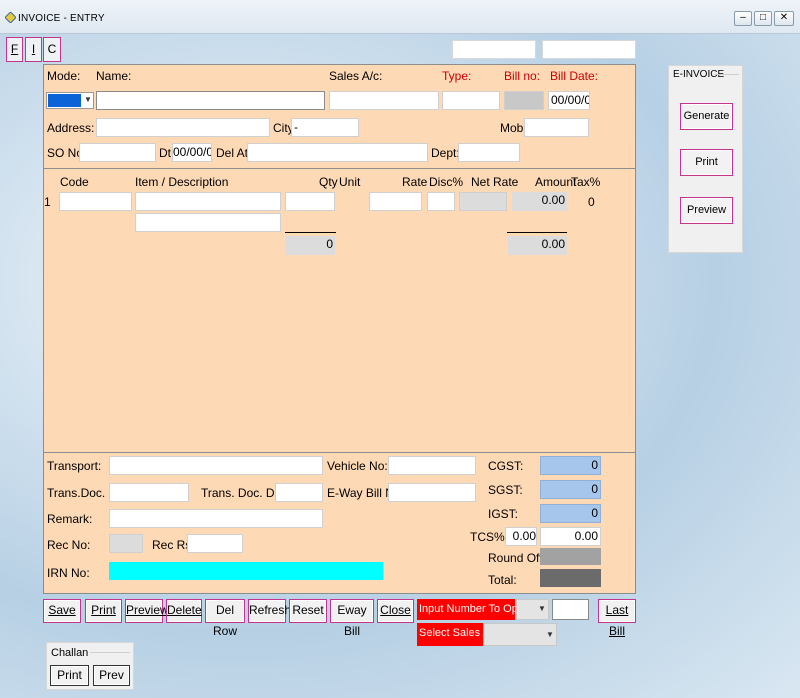 The height and width of the screenshot is (698, 800). What do you see at coordinates (384, 100) in the screenshot?
I see `sales-ac-input` at bounding box center [384, 100].